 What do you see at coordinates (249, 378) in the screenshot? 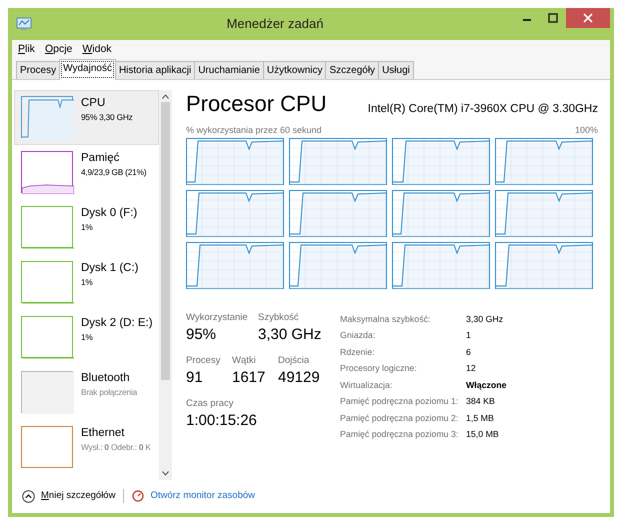
I see `stat-value: 1617` at bounding box center [249, 378].